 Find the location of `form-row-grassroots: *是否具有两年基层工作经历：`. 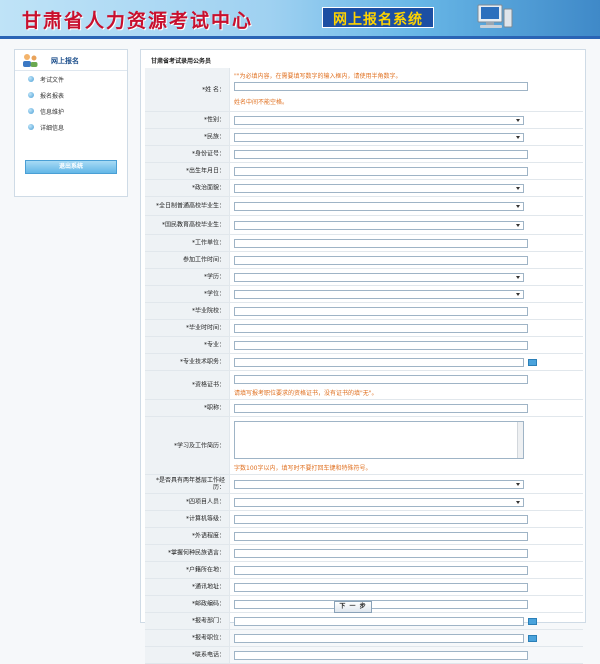

form-row-grassroots: *是否具有两年基层工作经历： is located at coordinates (364, 484).